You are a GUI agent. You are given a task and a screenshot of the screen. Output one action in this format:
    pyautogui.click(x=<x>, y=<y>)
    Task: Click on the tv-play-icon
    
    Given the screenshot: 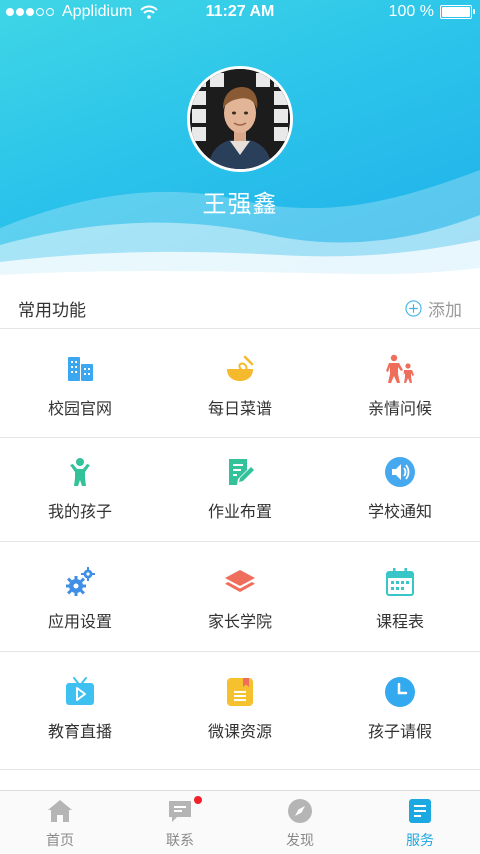 What is the action you would take?
    pyautogui.click(x=80, y=691)
    